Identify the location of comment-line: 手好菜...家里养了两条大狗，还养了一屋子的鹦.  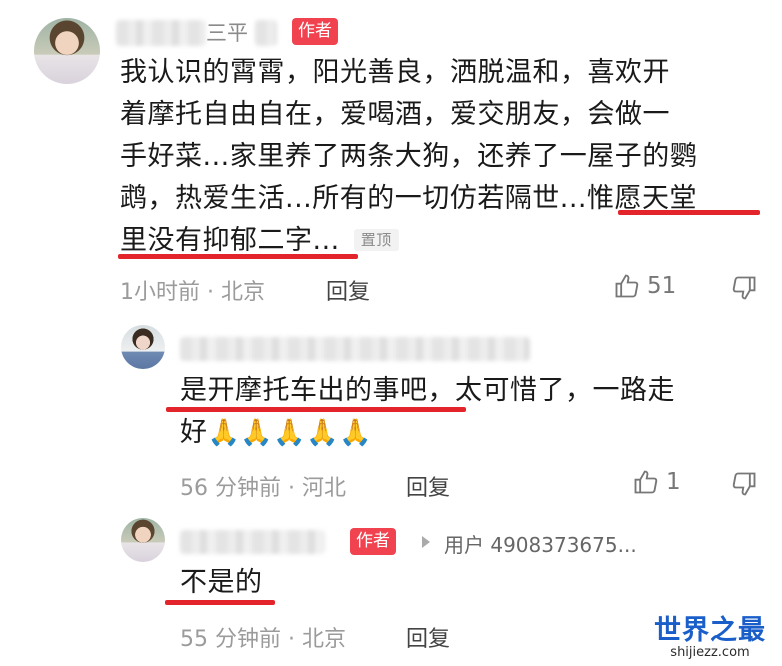
(409, 156).